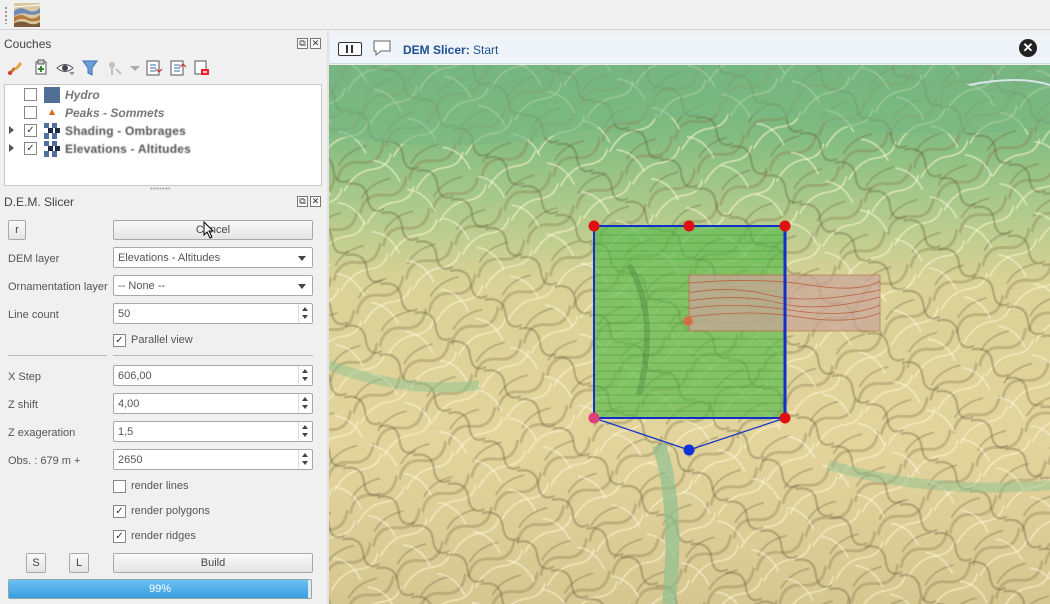 The height and width of the screenshot is (604, 1050). What do you see at coordinates (65, 68) in the screenshot?
I see `visibility-eye-icon` at bounding box center [65, 68].